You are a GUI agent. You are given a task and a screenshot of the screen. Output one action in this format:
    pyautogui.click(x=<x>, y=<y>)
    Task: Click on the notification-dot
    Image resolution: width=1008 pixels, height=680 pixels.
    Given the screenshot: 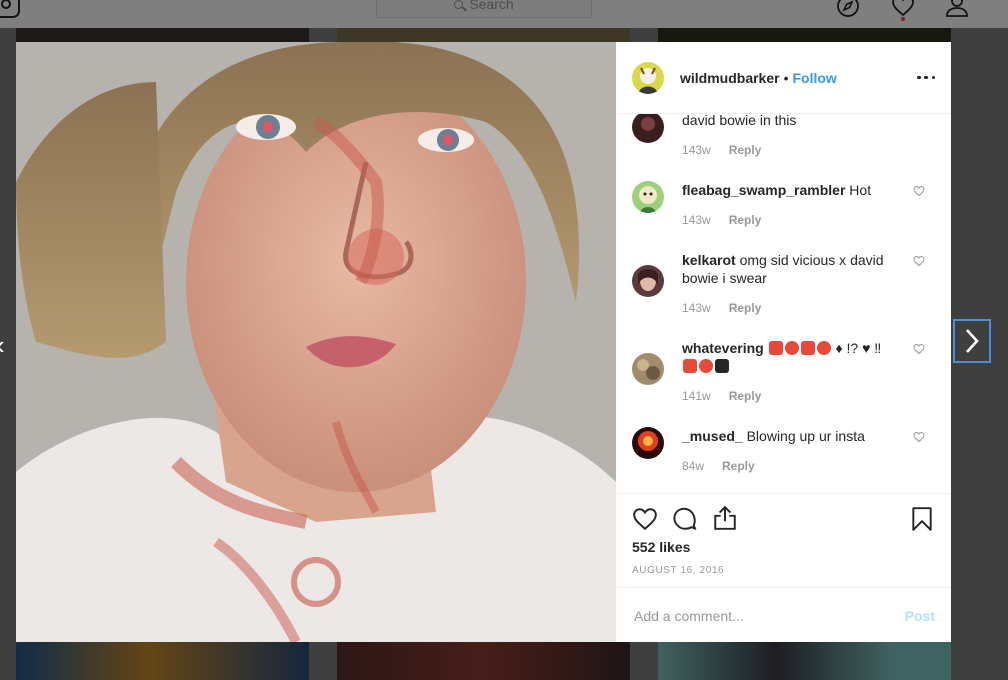 What is the action you would take?
    pyautogui.click(x=903, y=19)
    